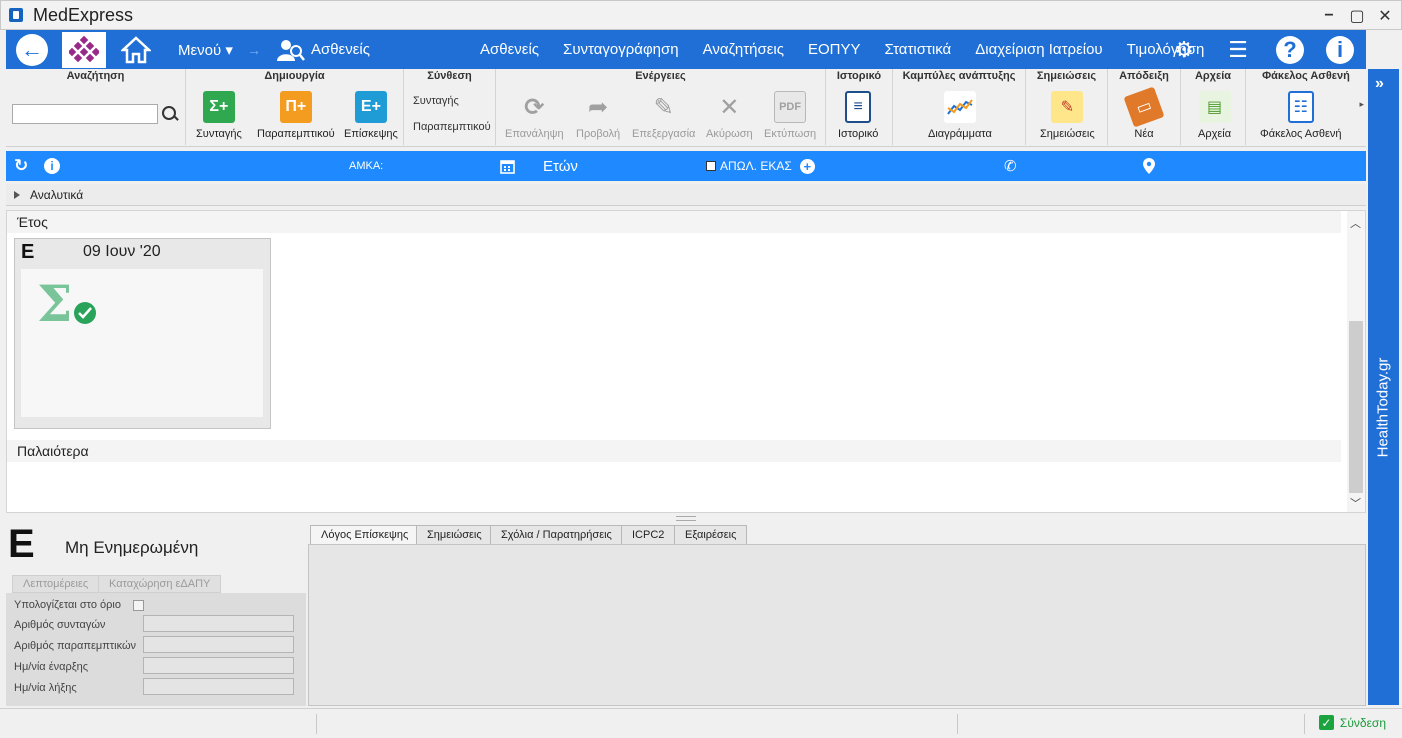 This screenshot has height=738, width=1402. What do you see at coordinates (556, 534) in the screenshot?
I see `tab-comments: Σχόλια / Παρατηρήσεις` at bounding box center [556, 534].